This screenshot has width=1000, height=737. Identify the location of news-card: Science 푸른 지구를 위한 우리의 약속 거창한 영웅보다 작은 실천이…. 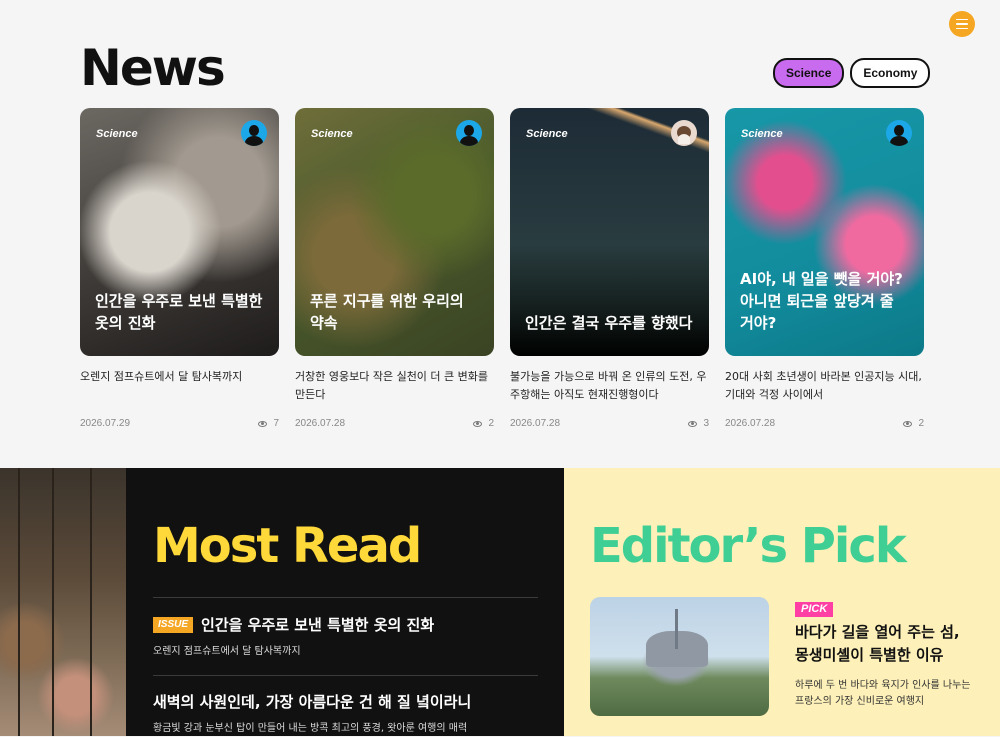
(394, 268).